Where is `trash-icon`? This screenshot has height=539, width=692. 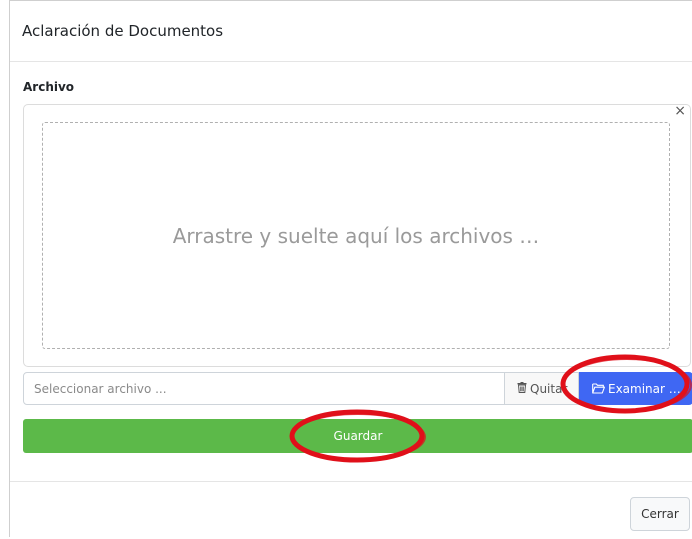
trash-icon is located at coordinates (522, 388).